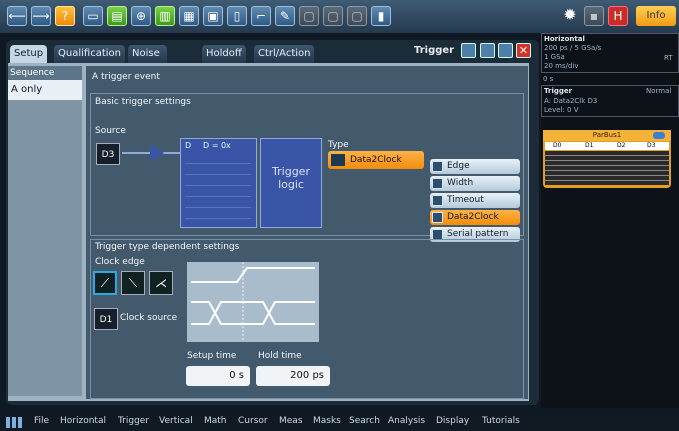 This screenshot has width=679, height=431. Describe the element at coordinates (65, 16) in the screenshot. I see `help-icon: ?` at that location.